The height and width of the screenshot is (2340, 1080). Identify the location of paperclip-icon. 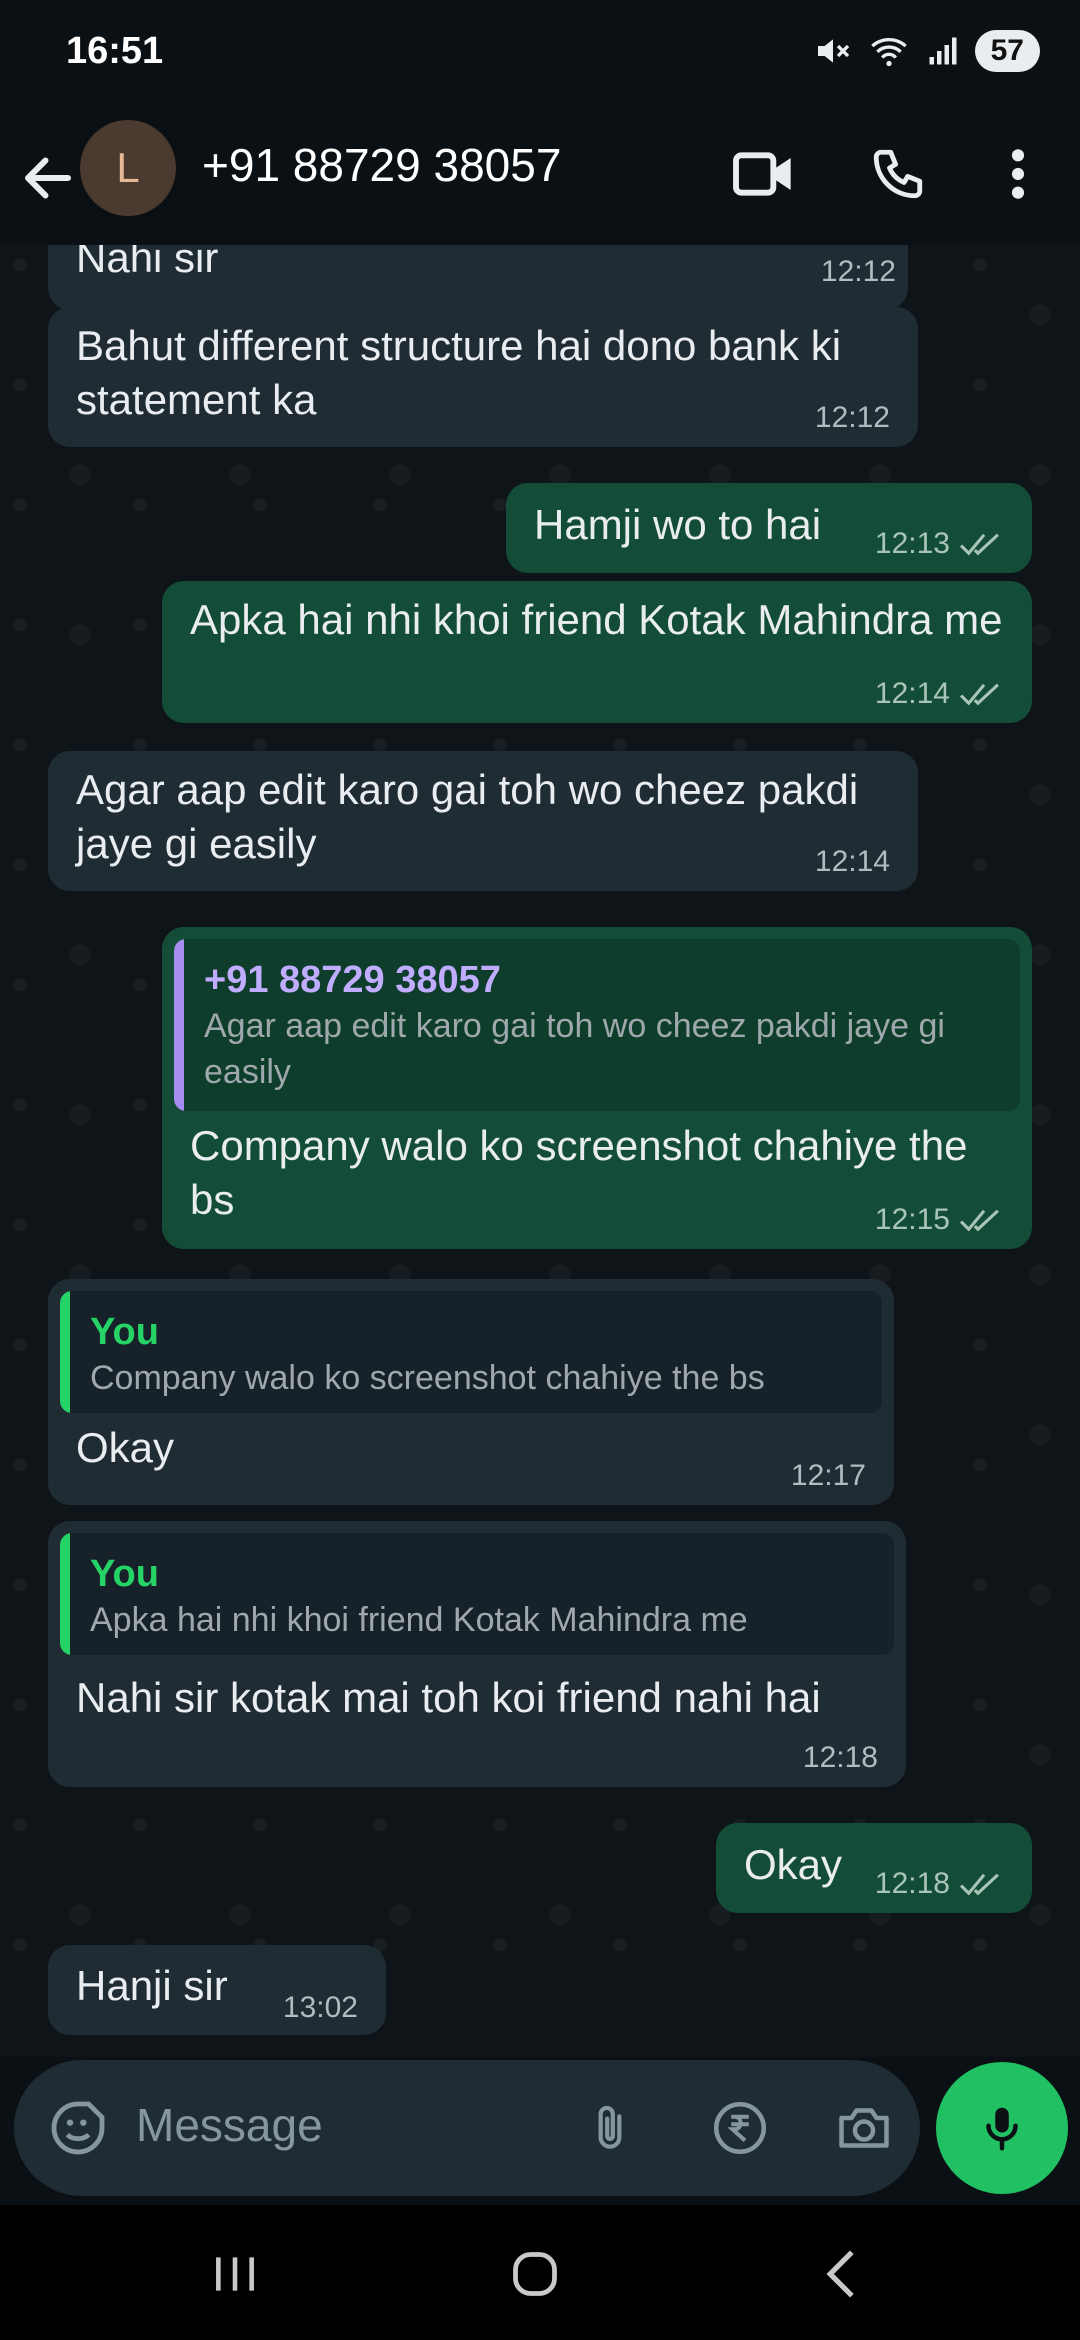
(610, 2127).